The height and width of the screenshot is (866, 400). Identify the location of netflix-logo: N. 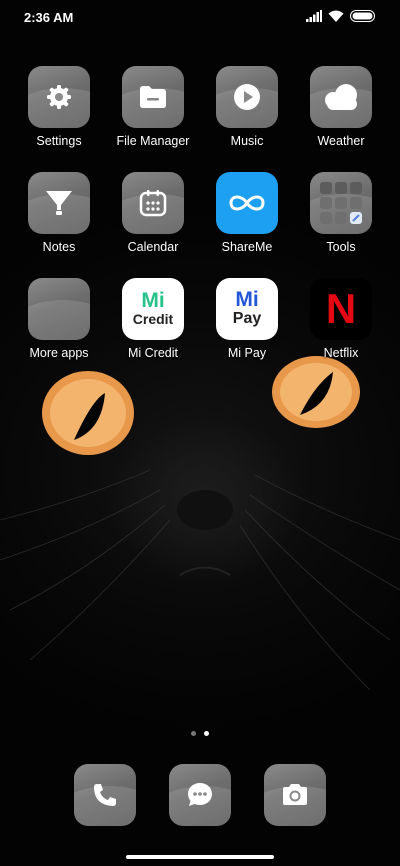
(341, 308).